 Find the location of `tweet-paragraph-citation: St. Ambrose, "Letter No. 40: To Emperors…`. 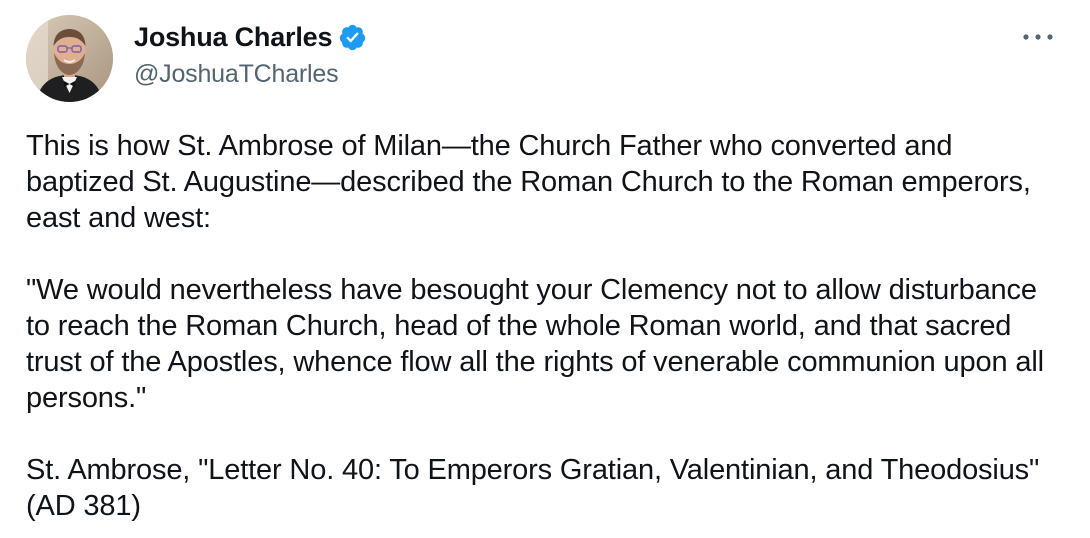

tweet-paragraph-citation: St. Ambrose, "Letter No. 40: To Emperors… is located at coordinates (533, 488).